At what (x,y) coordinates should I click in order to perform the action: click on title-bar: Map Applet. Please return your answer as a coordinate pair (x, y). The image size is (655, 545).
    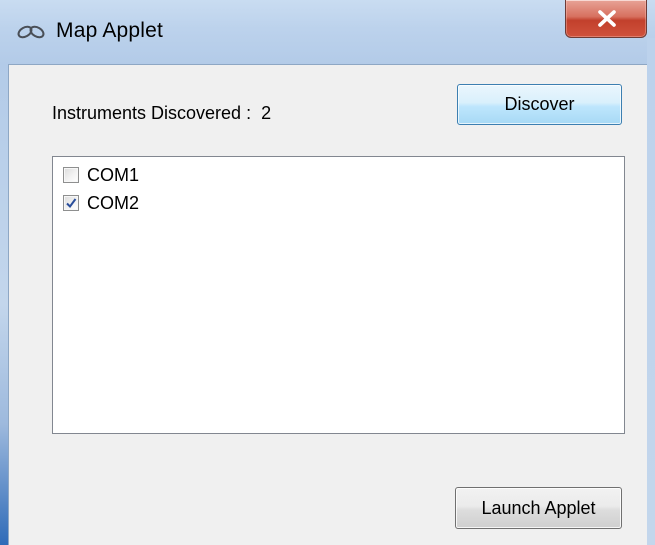
    Looking at the image, I should click on (327, 32).